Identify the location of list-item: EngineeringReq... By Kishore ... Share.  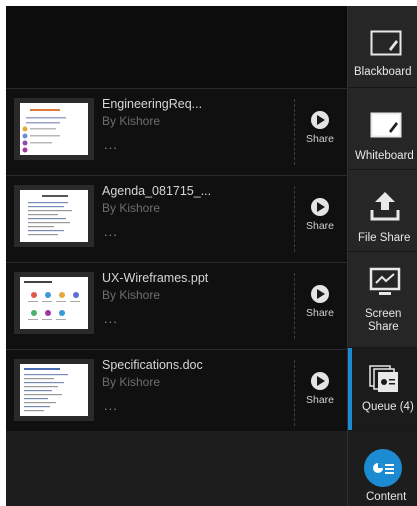
(176, 131).